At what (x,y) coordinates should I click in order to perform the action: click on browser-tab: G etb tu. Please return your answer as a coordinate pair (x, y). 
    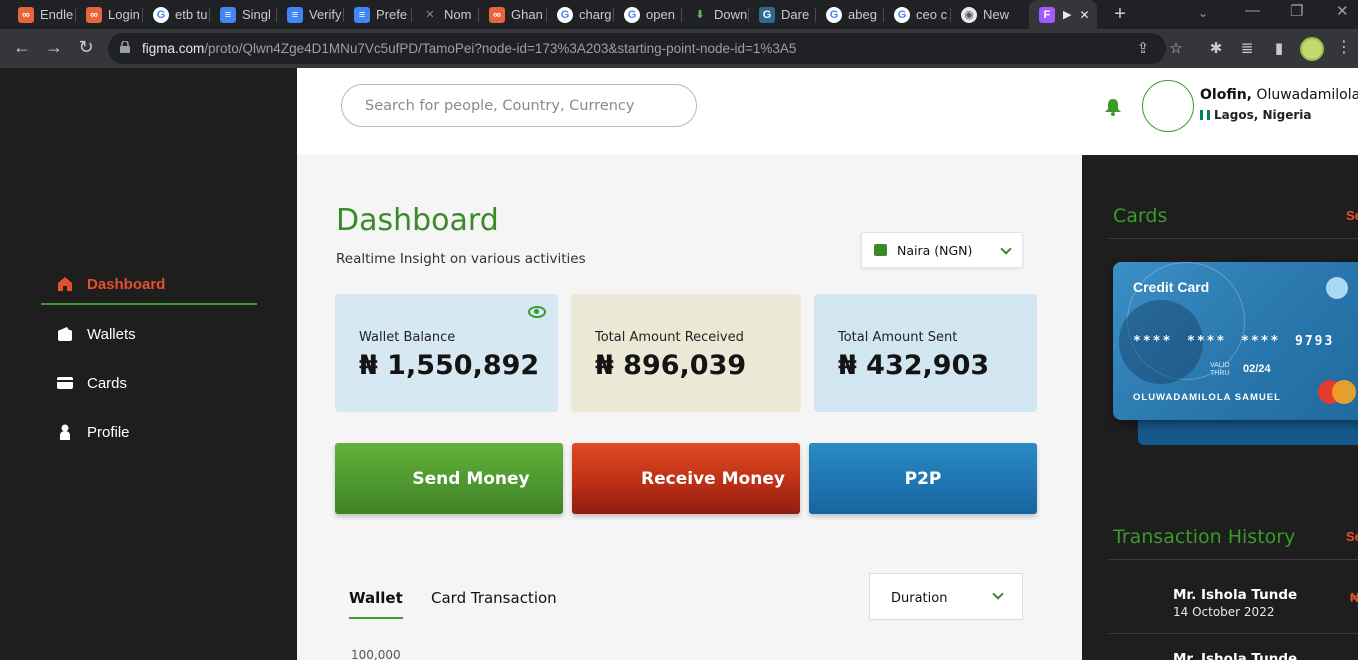
    Looking at the image, I should click on (176, 14).